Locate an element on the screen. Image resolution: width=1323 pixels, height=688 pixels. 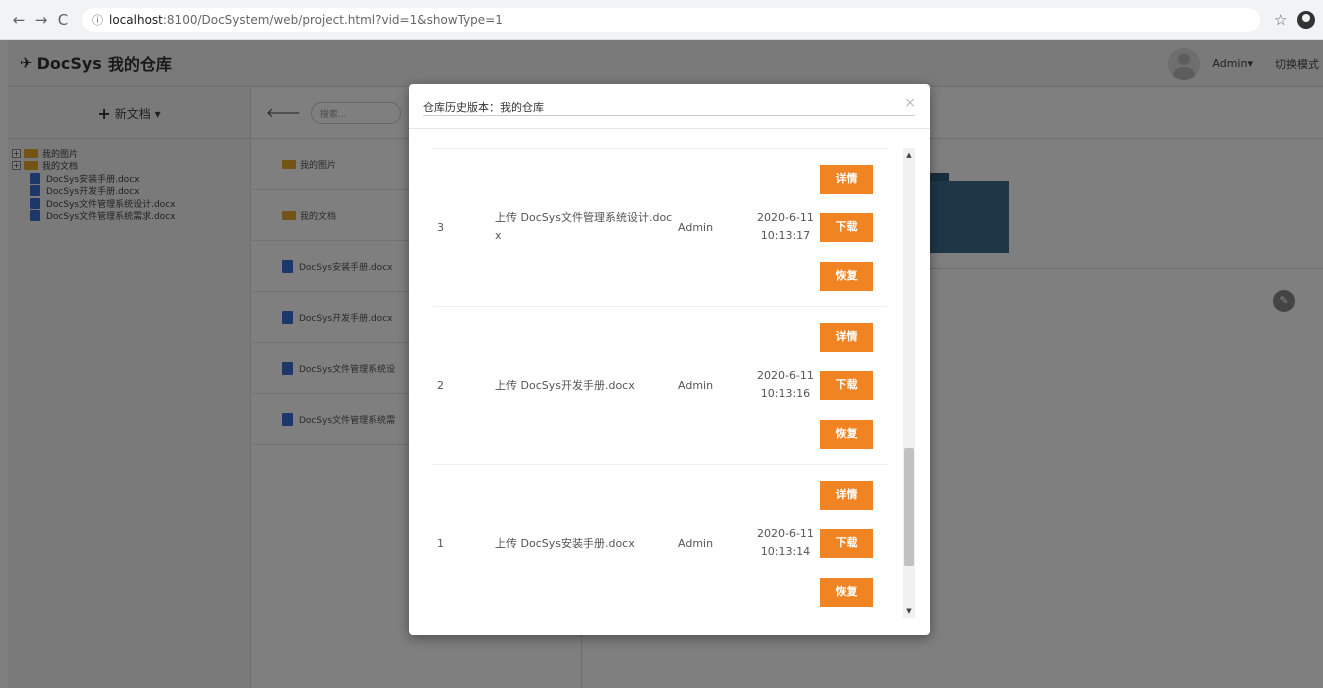
scroll-up-icon: ▲ is located at coordinates (909, 155).